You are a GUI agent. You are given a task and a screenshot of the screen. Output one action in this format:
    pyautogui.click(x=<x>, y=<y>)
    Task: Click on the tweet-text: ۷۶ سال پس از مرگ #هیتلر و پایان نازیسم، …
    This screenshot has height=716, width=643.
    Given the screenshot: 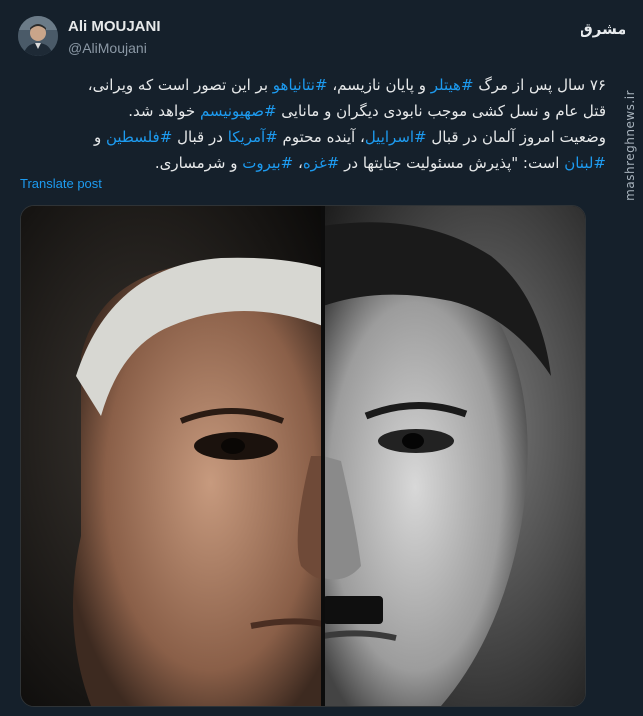 What is the action you would take?
    pyautogui.click(x=313, y=124)
    